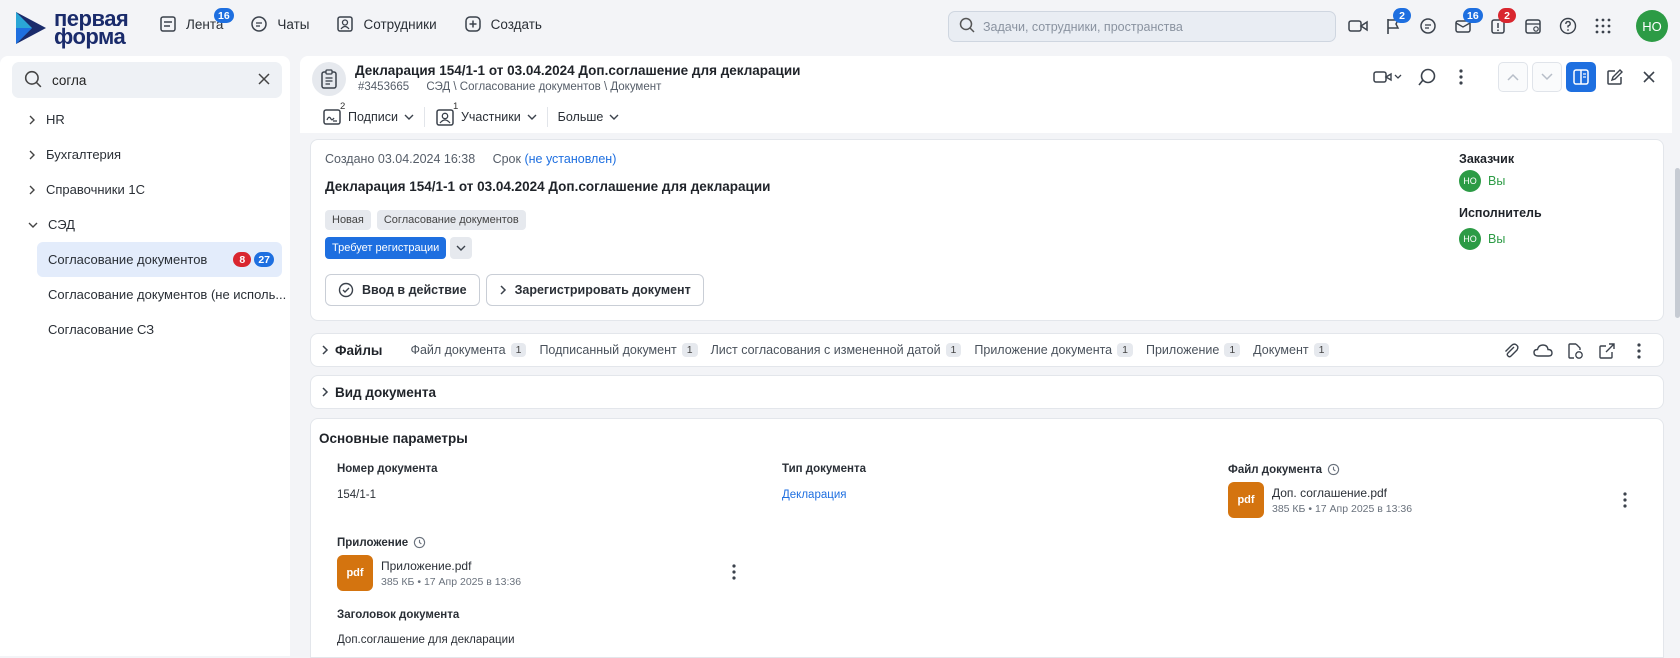 This screenshot has width=1680, height=658. I want to click on more-menu: Больше, so click(589, 117).